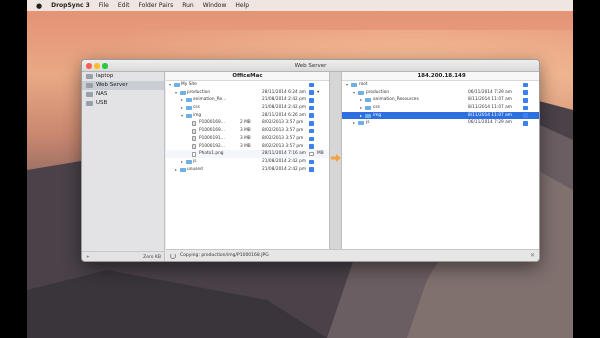 The image size is (600, 338). I want to click on app-menu: DropSync 3, so click(70, 5).